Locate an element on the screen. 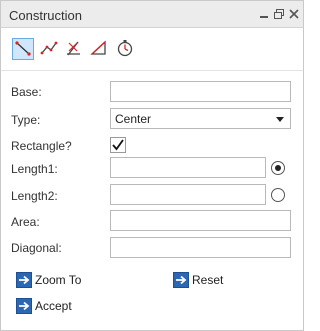 The width and height of the screenshot is (320, 331). point-on-segment-tool is located at coordinates (23, 49).